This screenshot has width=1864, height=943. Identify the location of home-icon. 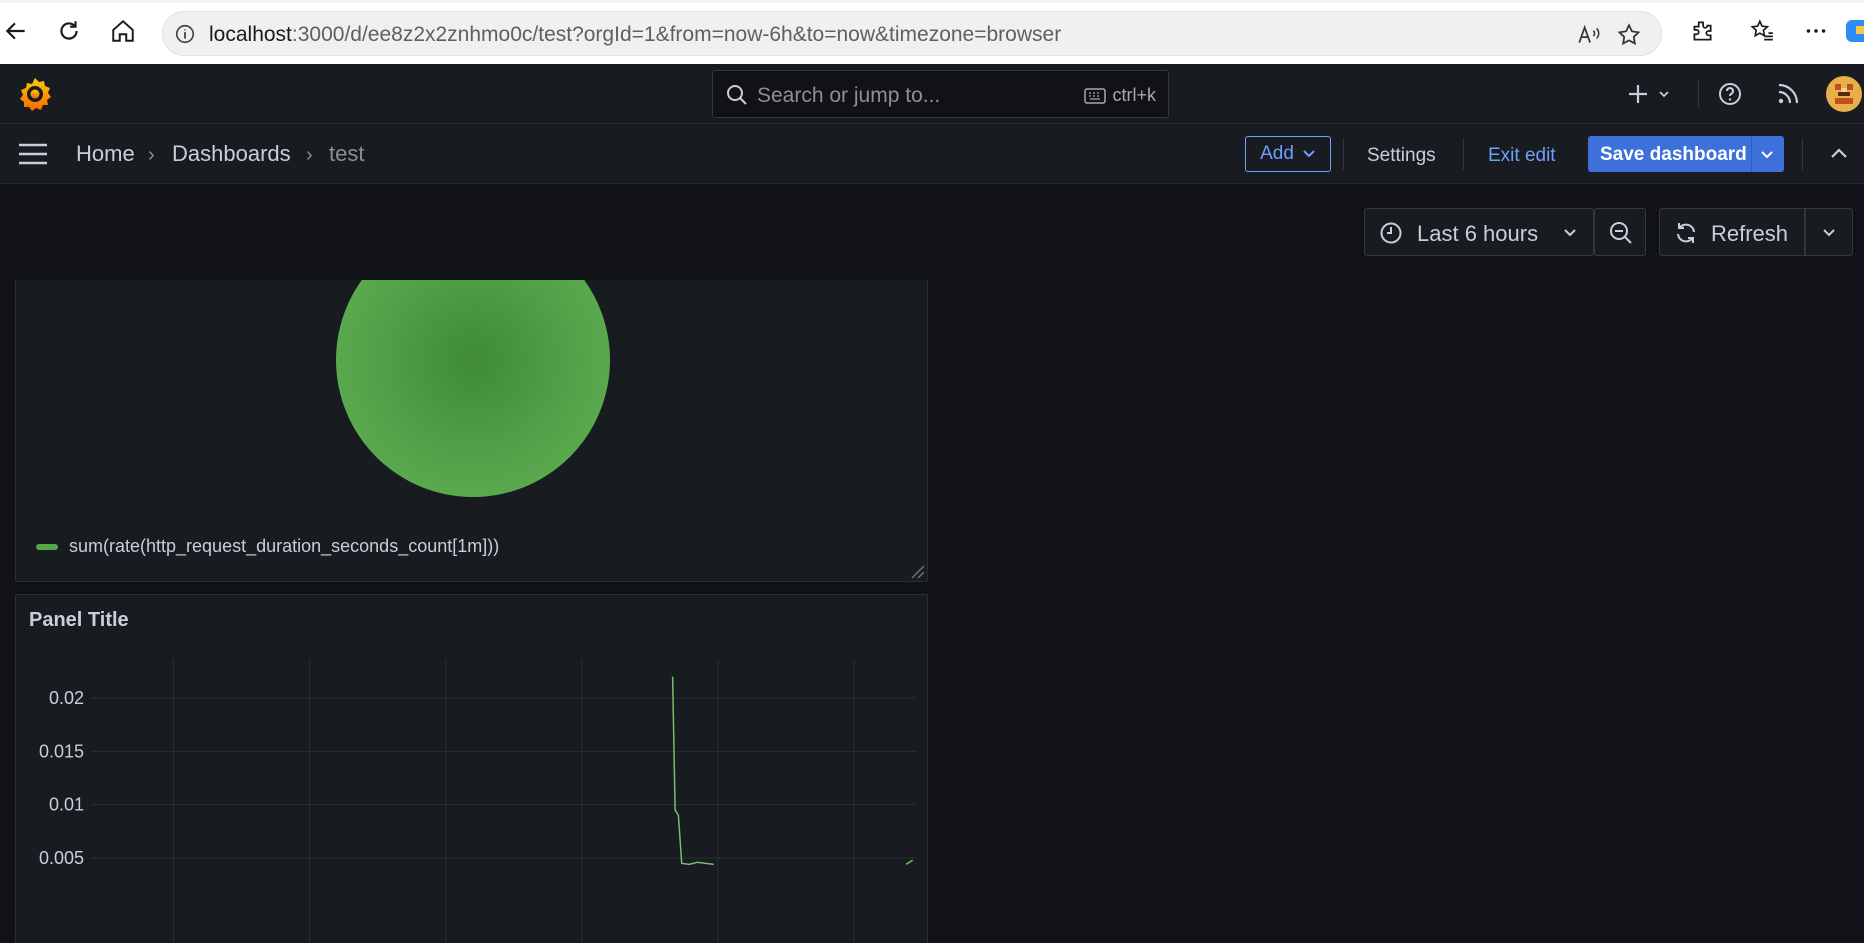
(123, 31).